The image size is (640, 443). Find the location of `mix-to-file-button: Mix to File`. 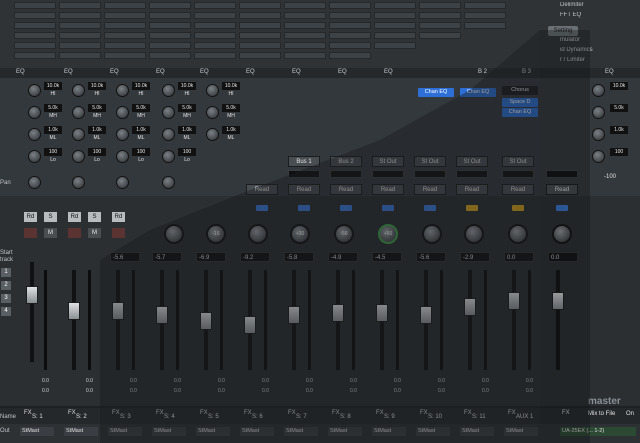

mix-to-file-button: Mix to File is located at coordinates (601, 414).